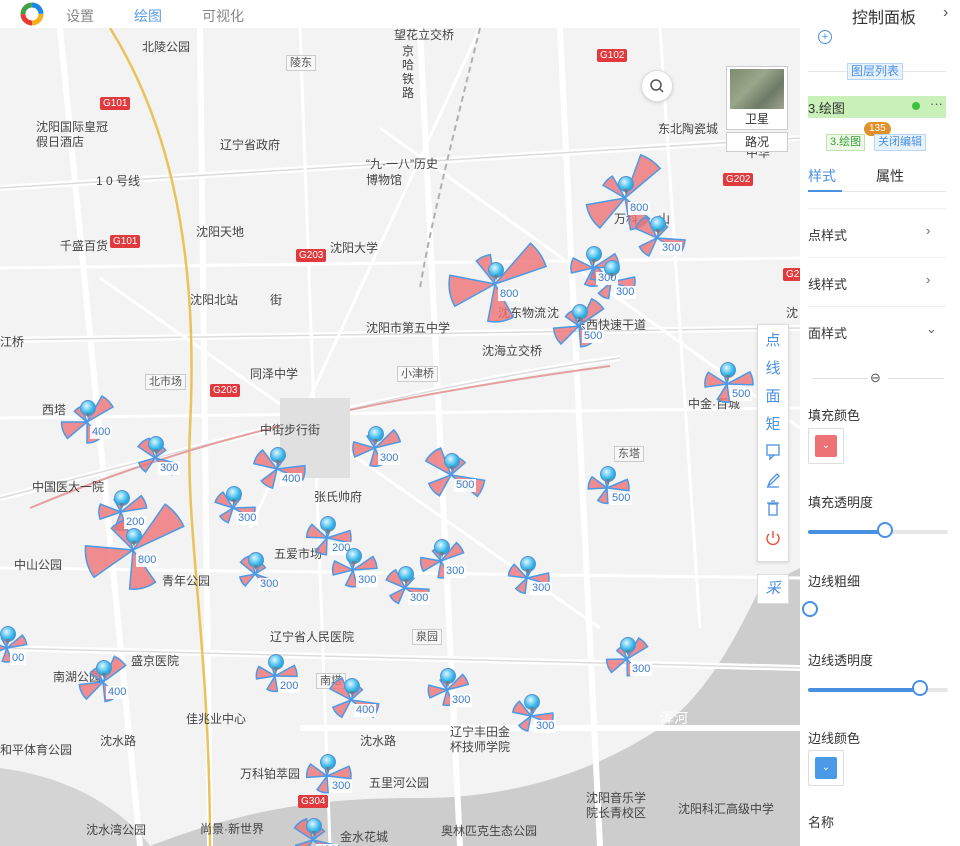 The width and height of the screenshot is (960, 846). I want to click on fill-color-picker: ⌄, so click(826, 446).